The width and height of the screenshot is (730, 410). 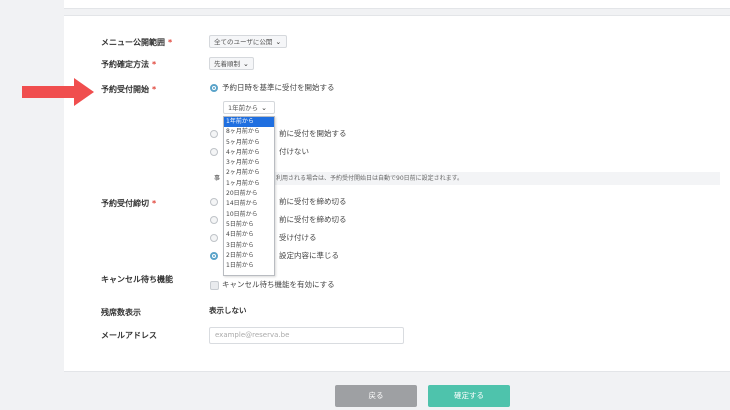 I want to click on waitlist-checkbox, so click(x=214, y=285).